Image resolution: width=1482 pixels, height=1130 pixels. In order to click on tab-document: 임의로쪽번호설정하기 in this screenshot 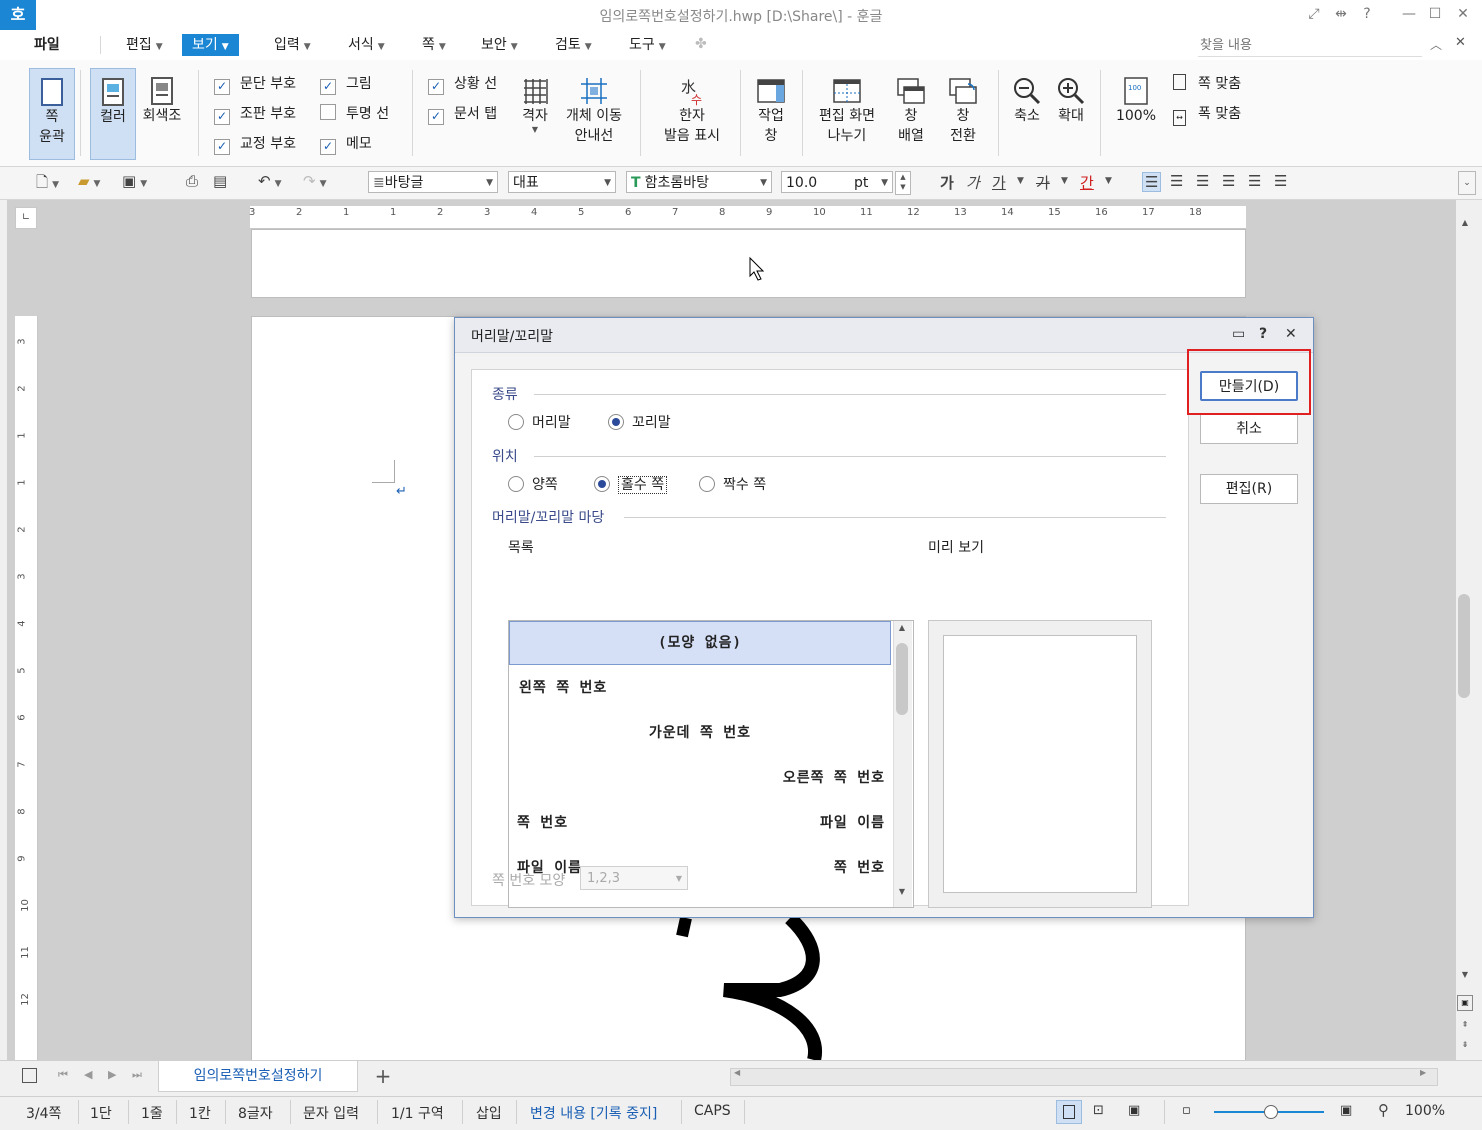, I will do `click(258, 1076)`.